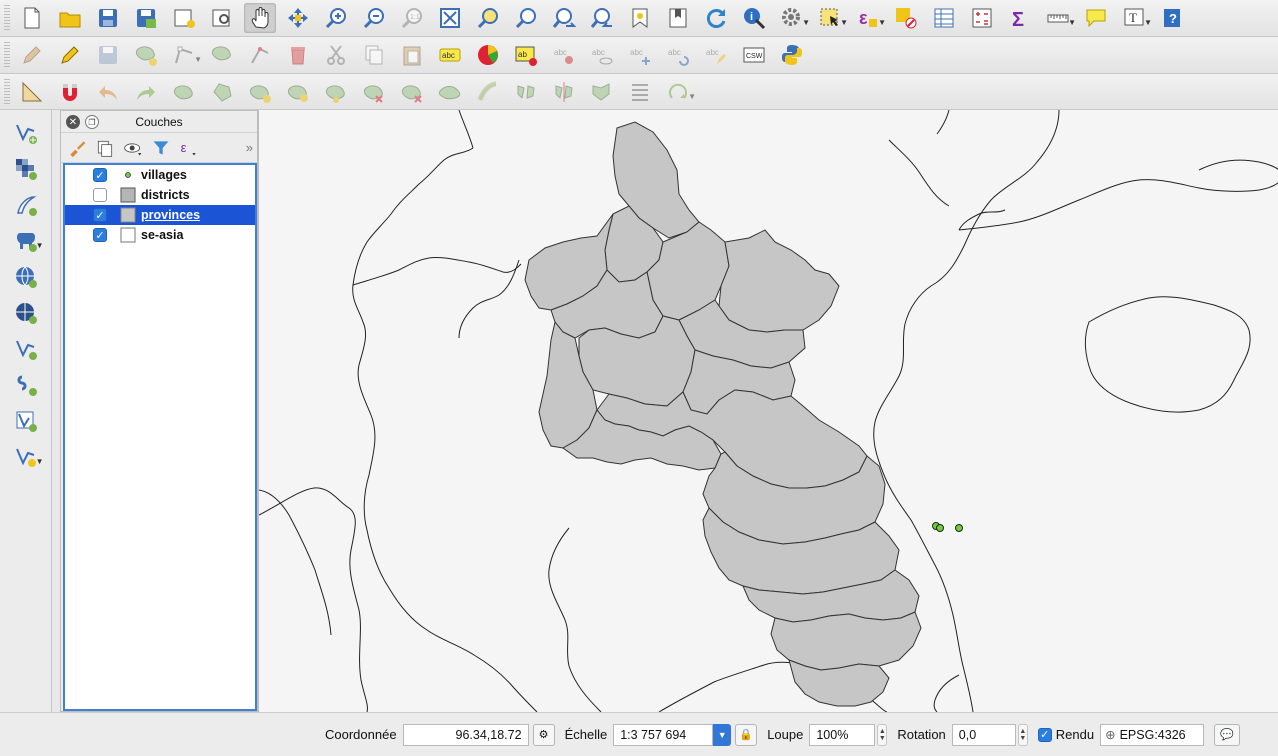 The image size is (1278, 756). I want to click on add-group-icon, so click(105, 148).